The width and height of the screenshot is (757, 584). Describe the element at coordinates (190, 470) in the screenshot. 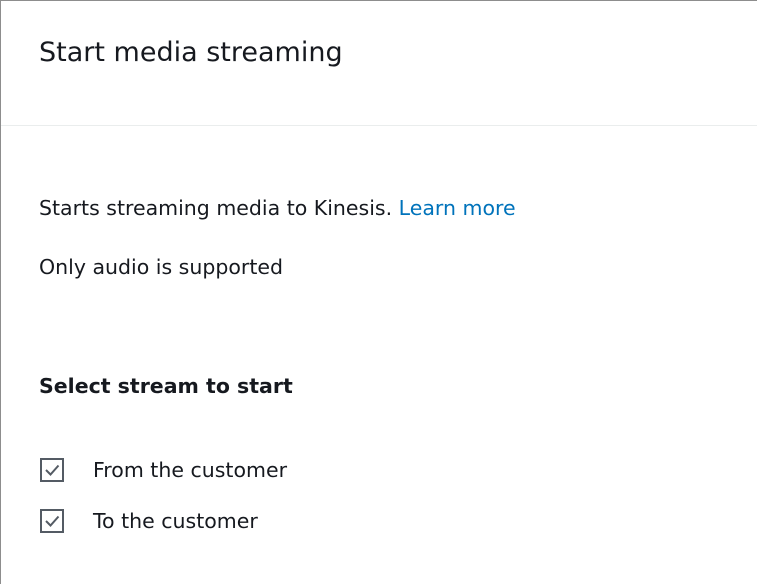

I see `from-customer-label: From the customer` at that location.